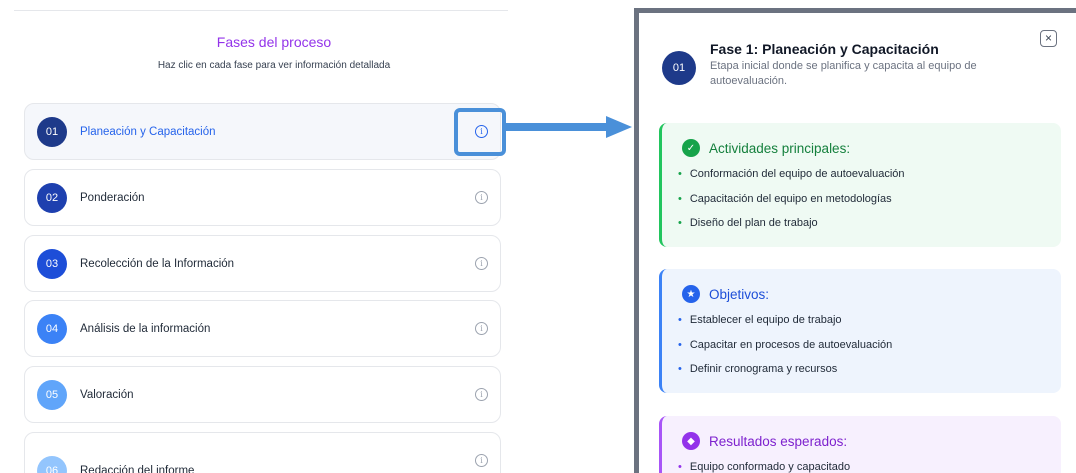 Image resolution: width=1076 pixels, height=473 pixels. What do you see at coordinates (778, 441) in the screenshot?
I see `card-title: Resultados esperados:` at bounding box center [778, 441].